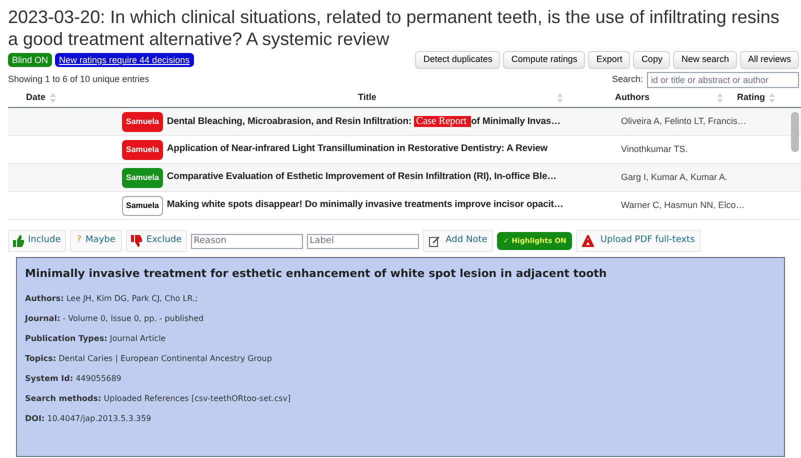 Image resolution: width=801 pixels, height=458 pixels. What do you see at coordinates (394, 28) in the screenshot?
I see `review-title: 2023-03-20: In which clinical situations, related to permanent teeth, is the use of infiltrating resins a good treatment alternative? A systemic review` at bounding box center [394, 28].